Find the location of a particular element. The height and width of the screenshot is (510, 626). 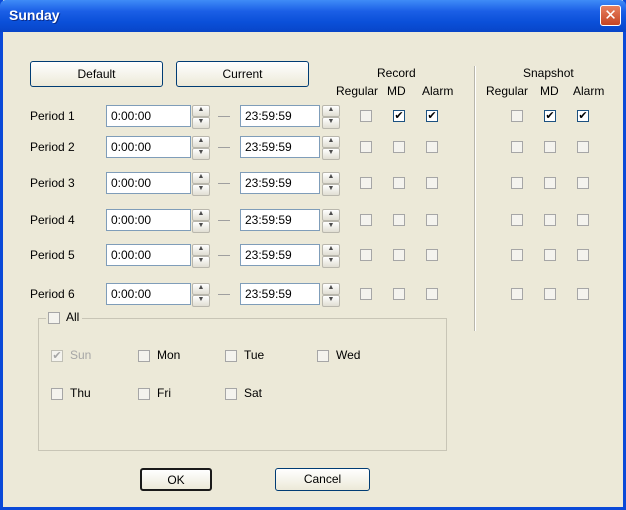

default-button: Default is located at coordinates (96, 74).